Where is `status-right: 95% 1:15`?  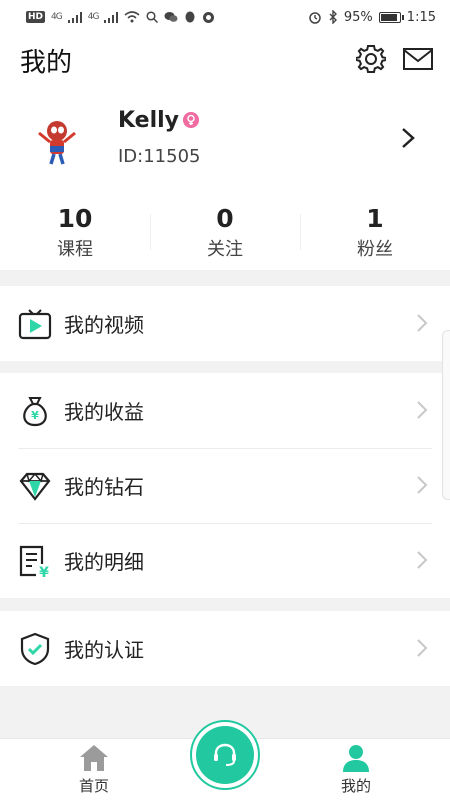
status-right: 95% 1:15 is located at coordinates (372, 17).